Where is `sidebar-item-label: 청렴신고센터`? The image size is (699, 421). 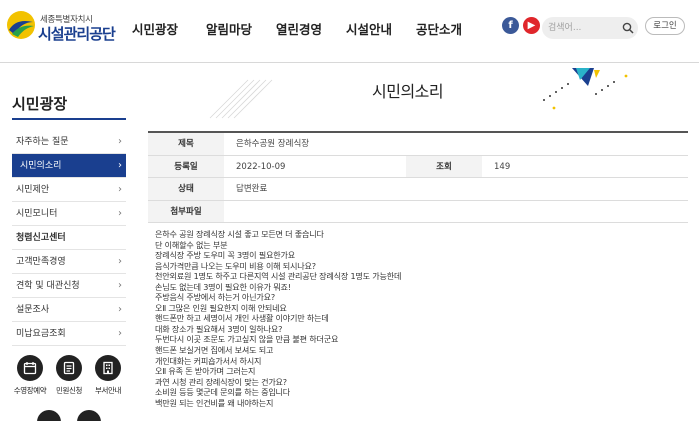 sidebar-item-label: 청렴신고센터 is located at coordinates (41, 238).